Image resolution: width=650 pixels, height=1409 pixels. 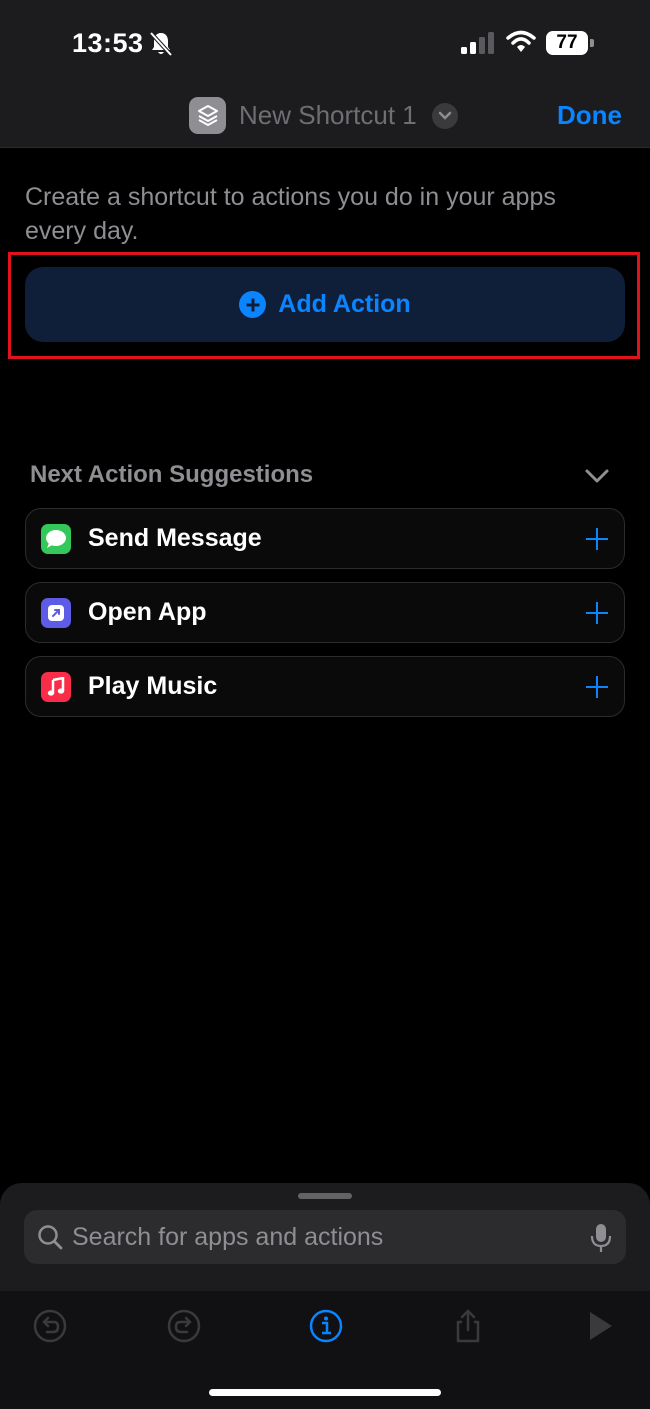 What do you see at coordinates (56, 687) in the screenshot?
I see `music-icon` at bounding box center [56, 687].